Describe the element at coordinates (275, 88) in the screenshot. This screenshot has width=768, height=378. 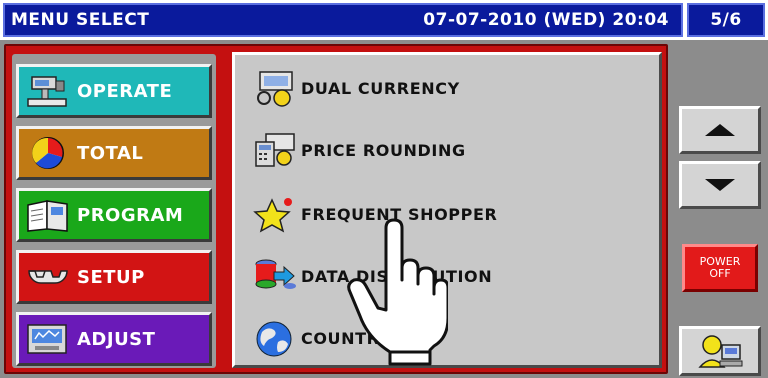
I see `currency-icon` at that location.